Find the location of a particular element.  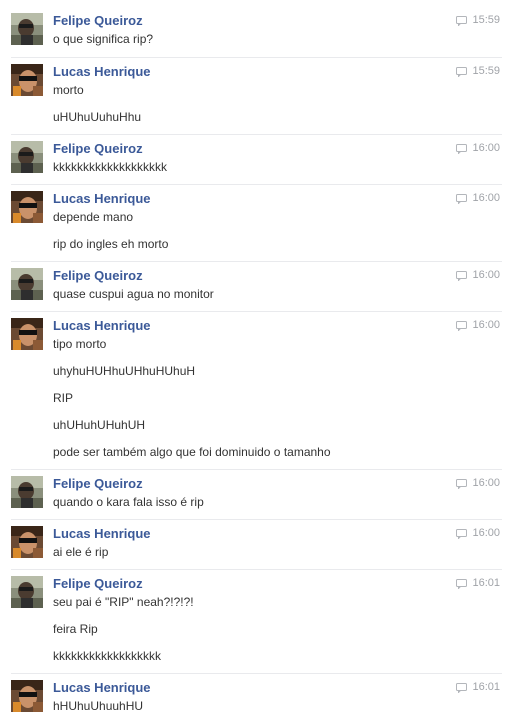

message-text: uhyhuHUHhuUHhuHUhuH is located at coordinates (124, 371).